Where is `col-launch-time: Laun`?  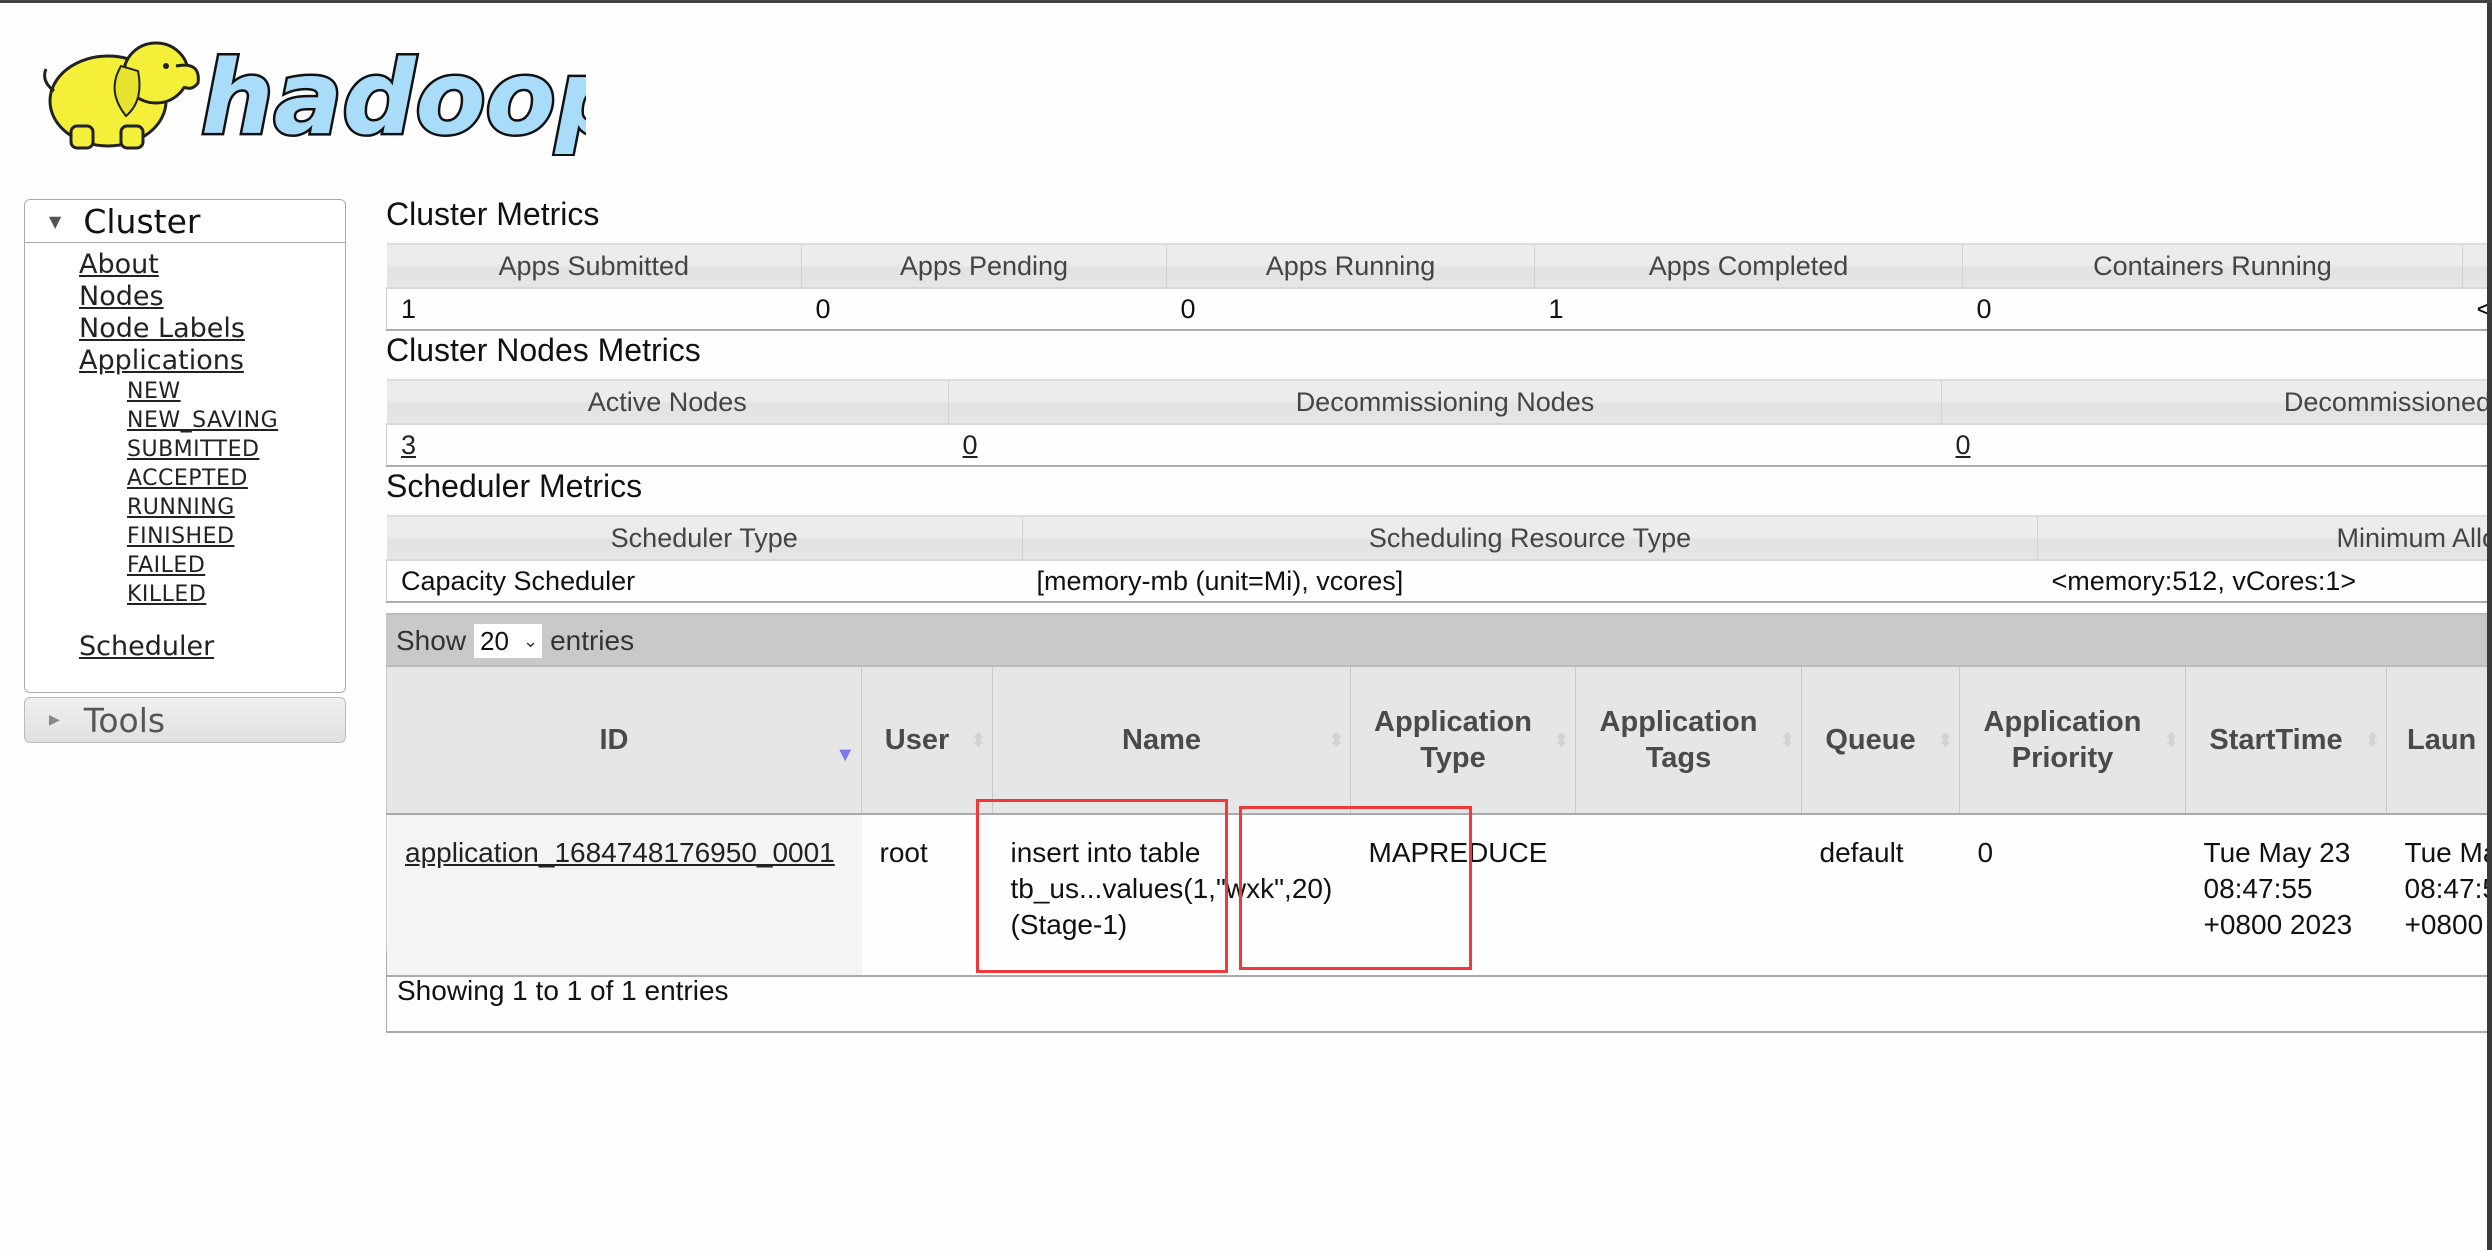 col-launch-time: Laun is located at coordinates (2439, 740).